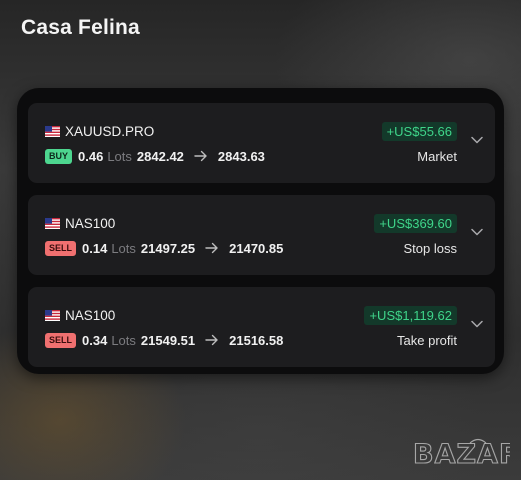  I want to click on position-pnl: +US$55.66, so click(419, 131).